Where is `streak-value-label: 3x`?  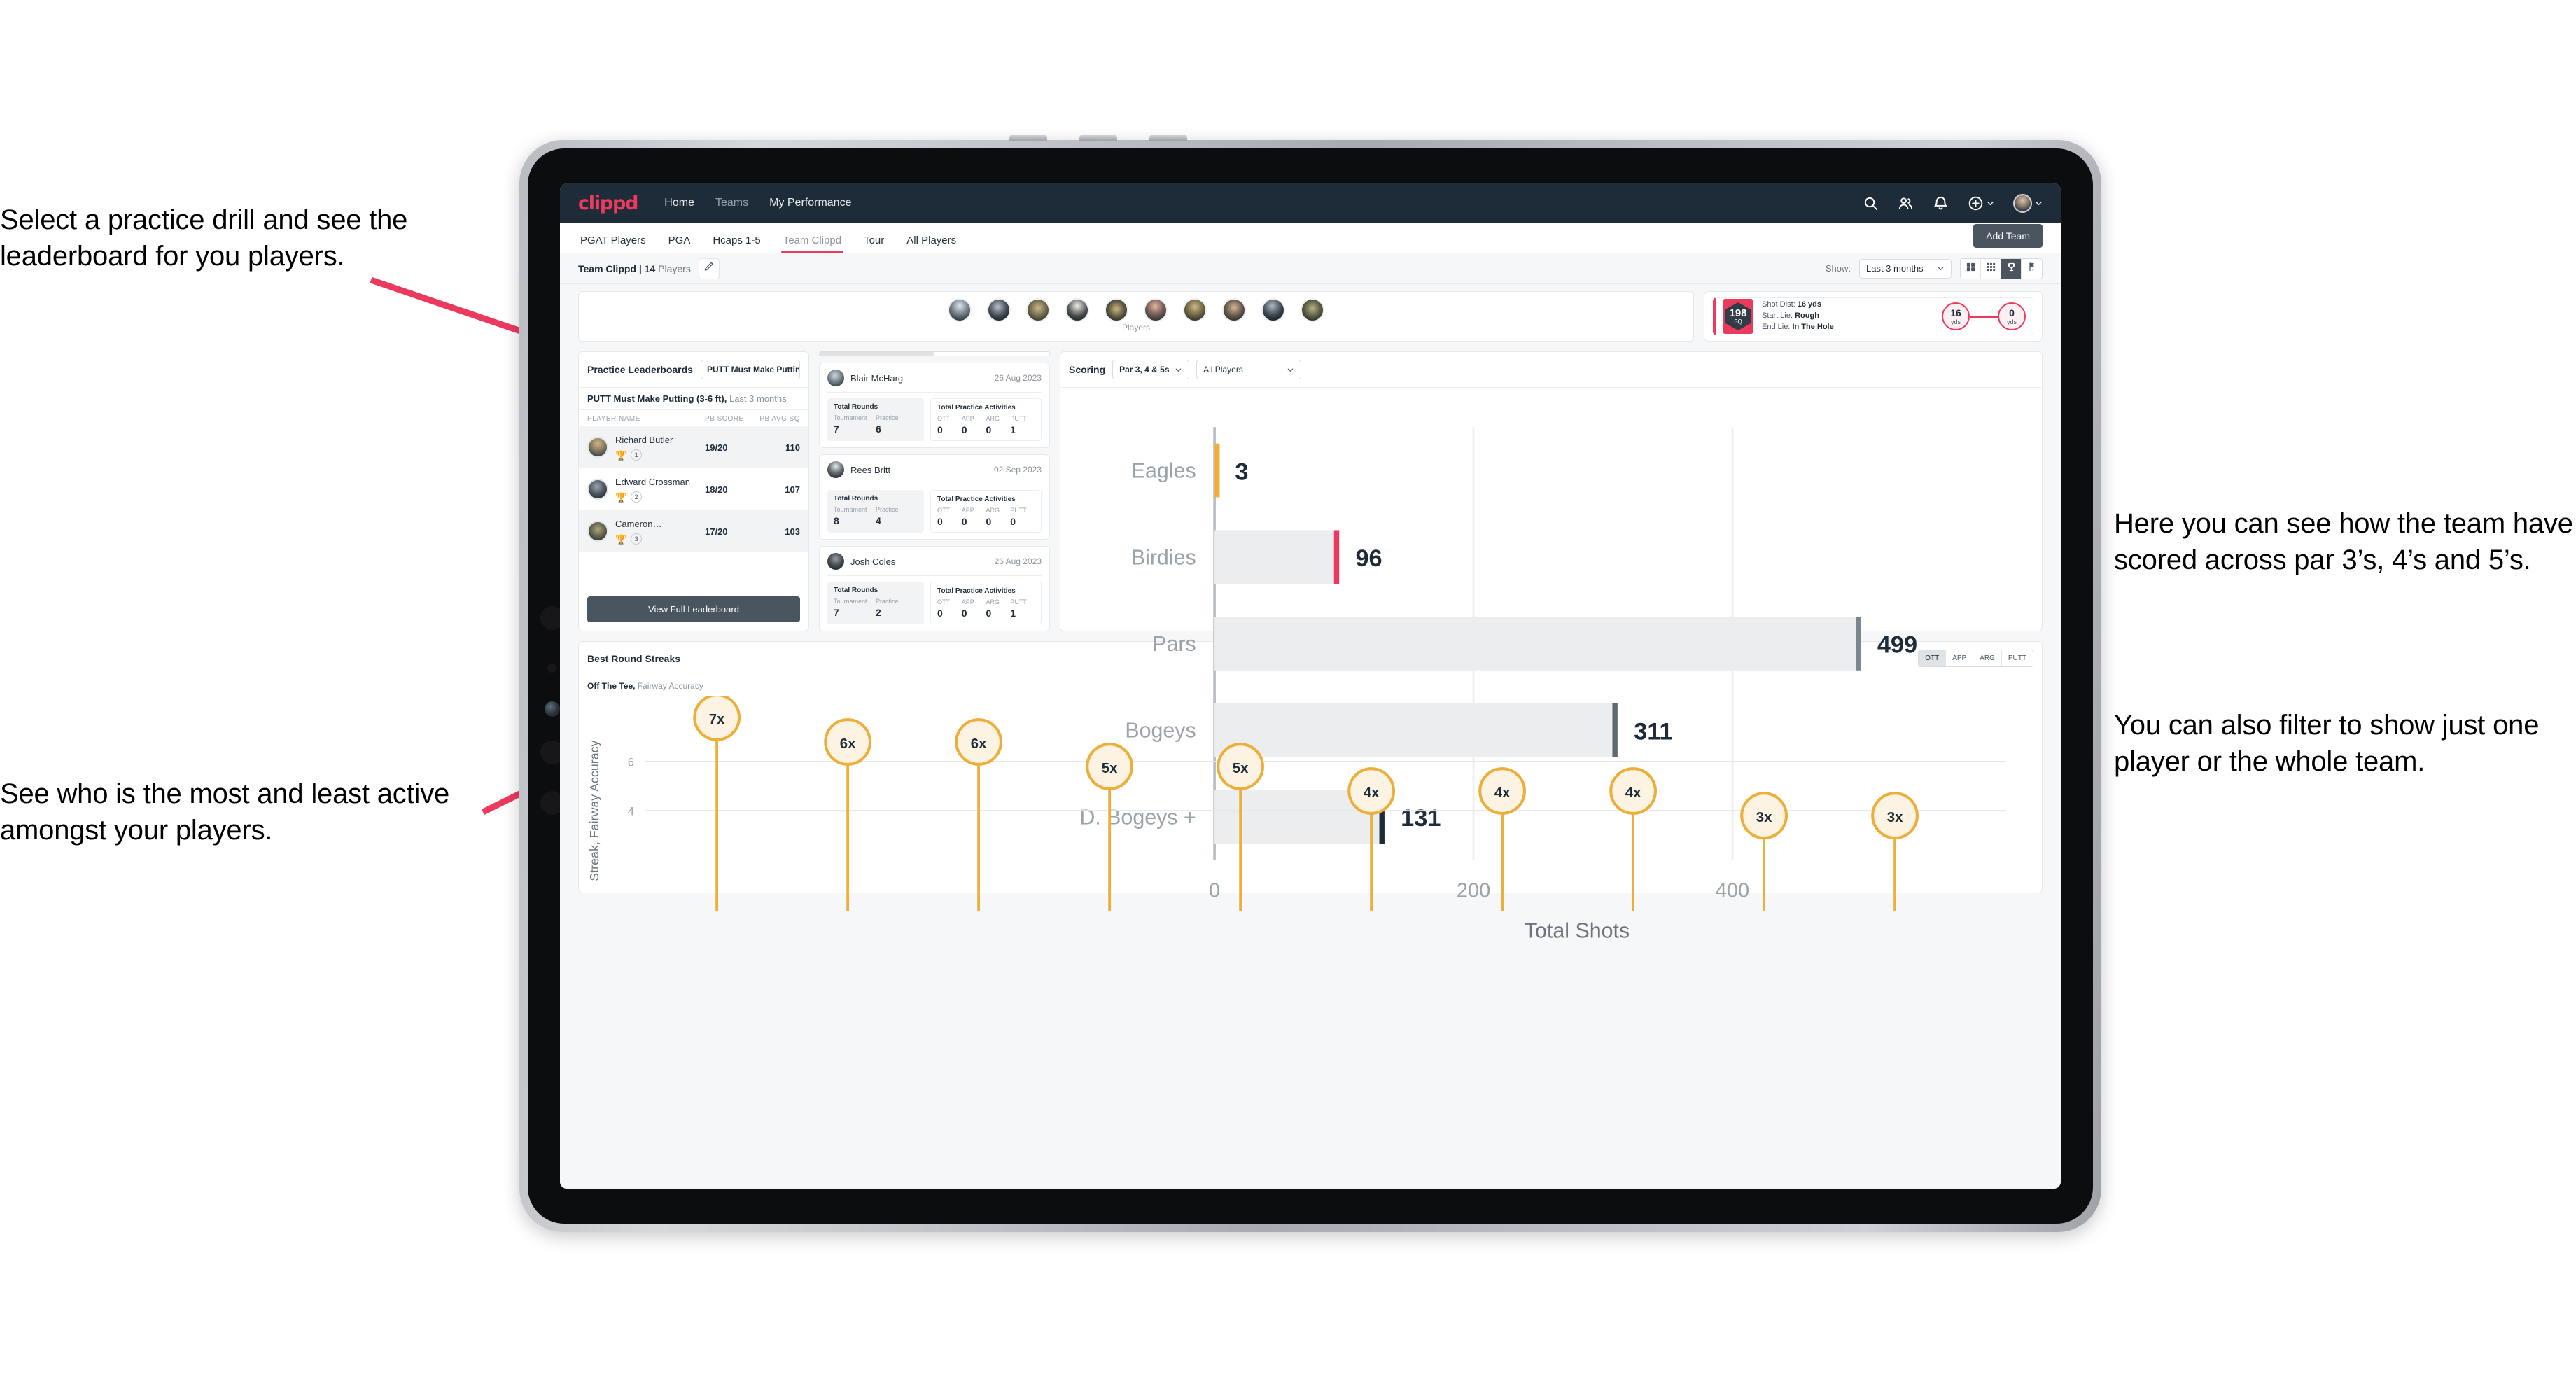 streak-value-label: 3x is located at coordinates (1895, 817).